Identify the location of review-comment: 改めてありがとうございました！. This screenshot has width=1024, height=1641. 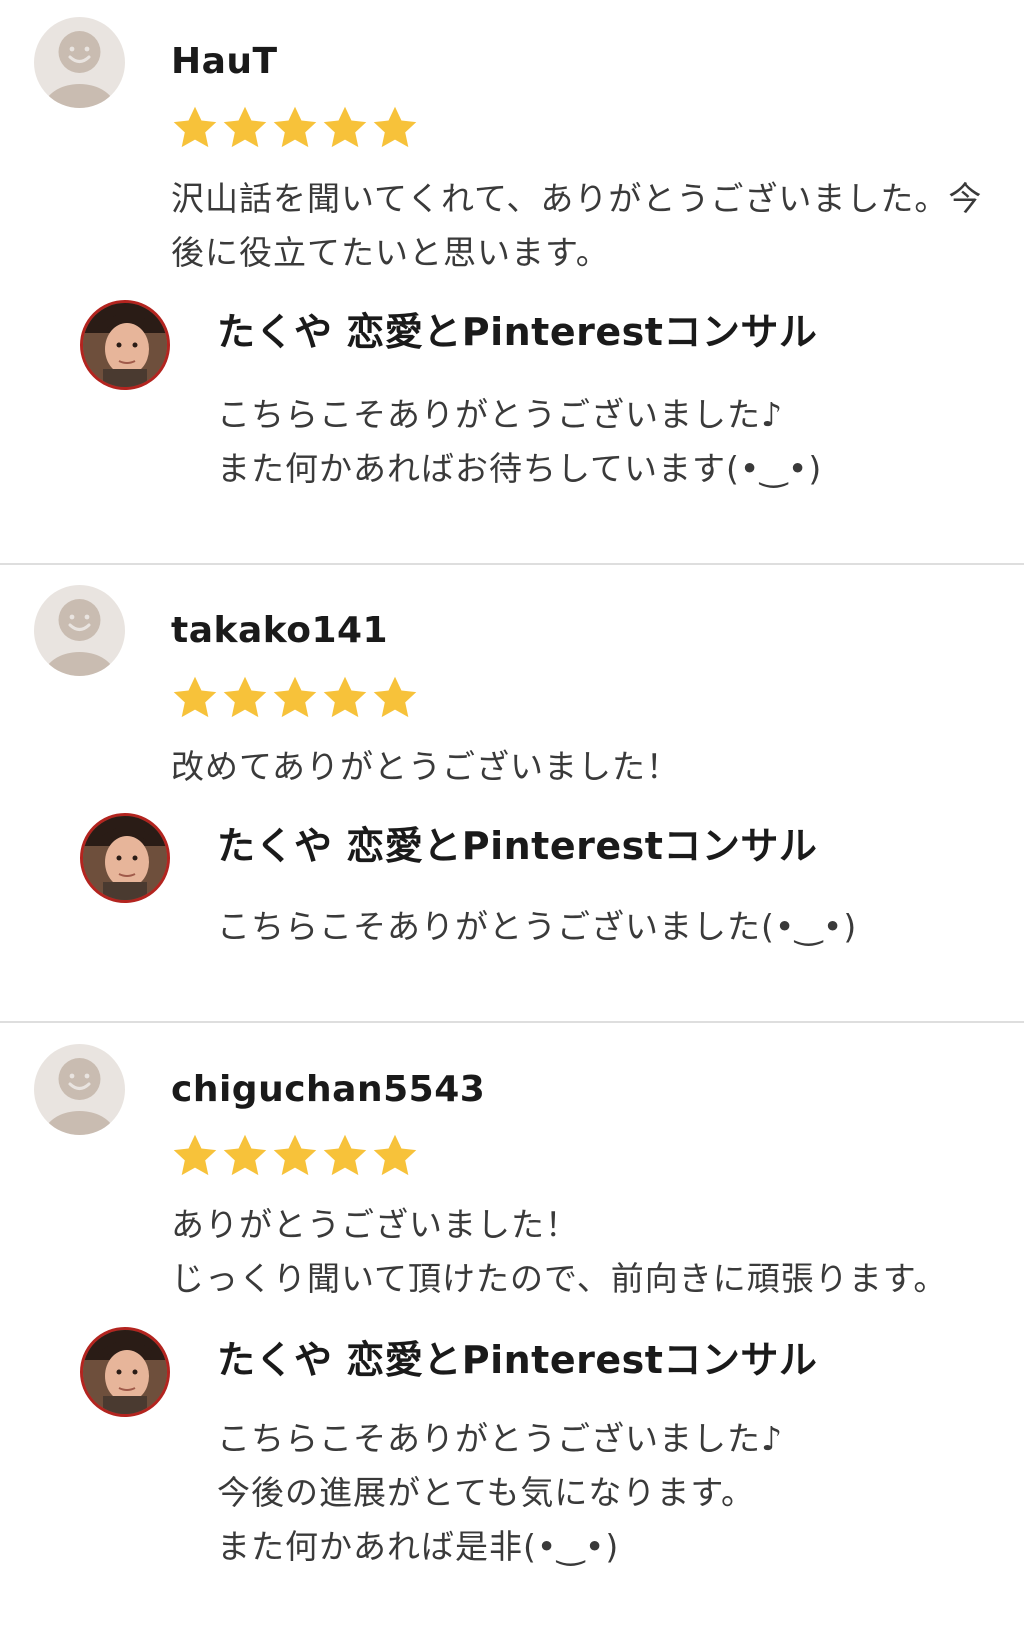
(583, 767).